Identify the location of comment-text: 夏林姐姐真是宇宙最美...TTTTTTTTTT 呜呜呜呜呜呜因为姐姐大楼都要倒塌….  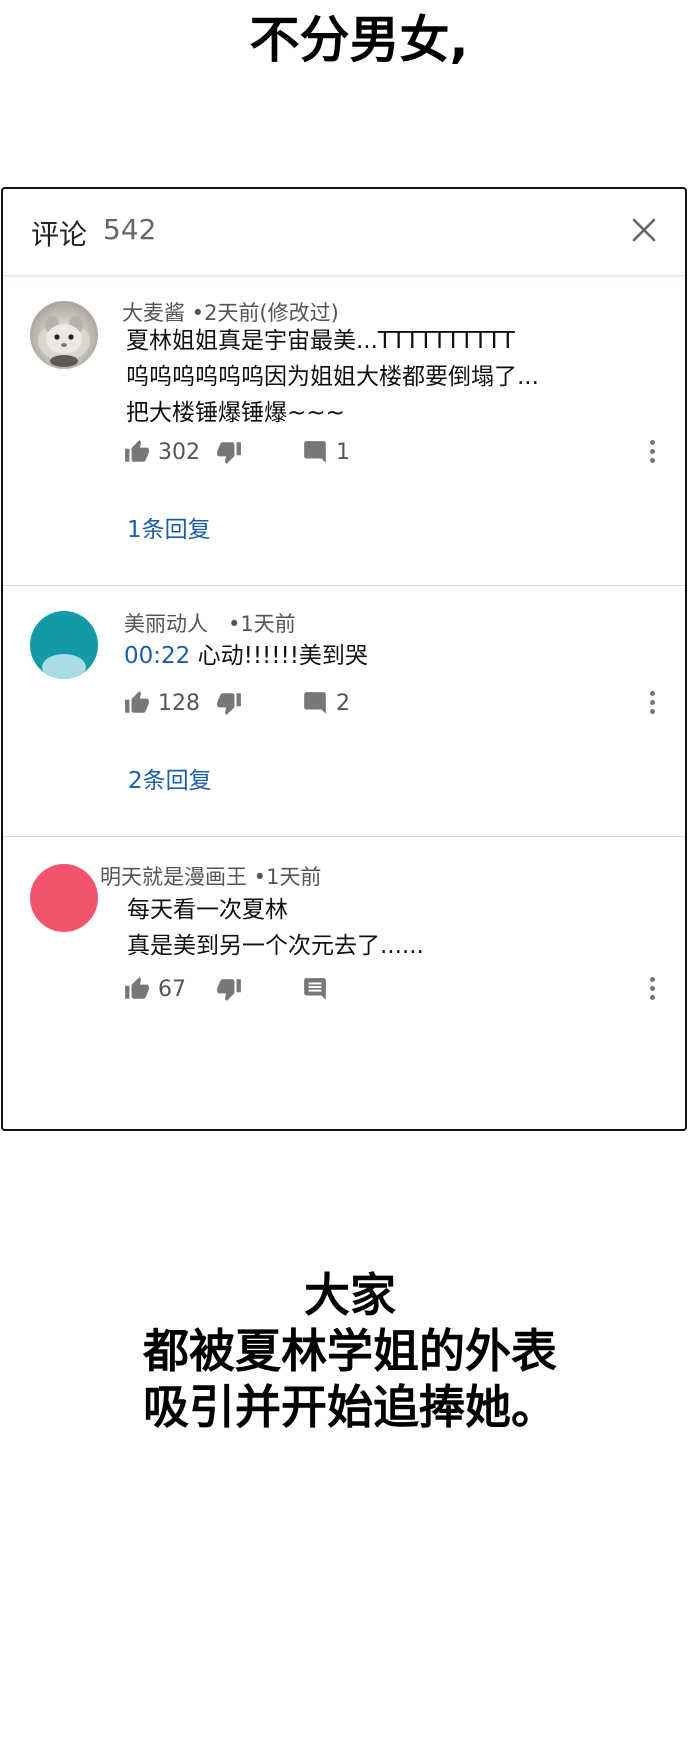
(332, 377).